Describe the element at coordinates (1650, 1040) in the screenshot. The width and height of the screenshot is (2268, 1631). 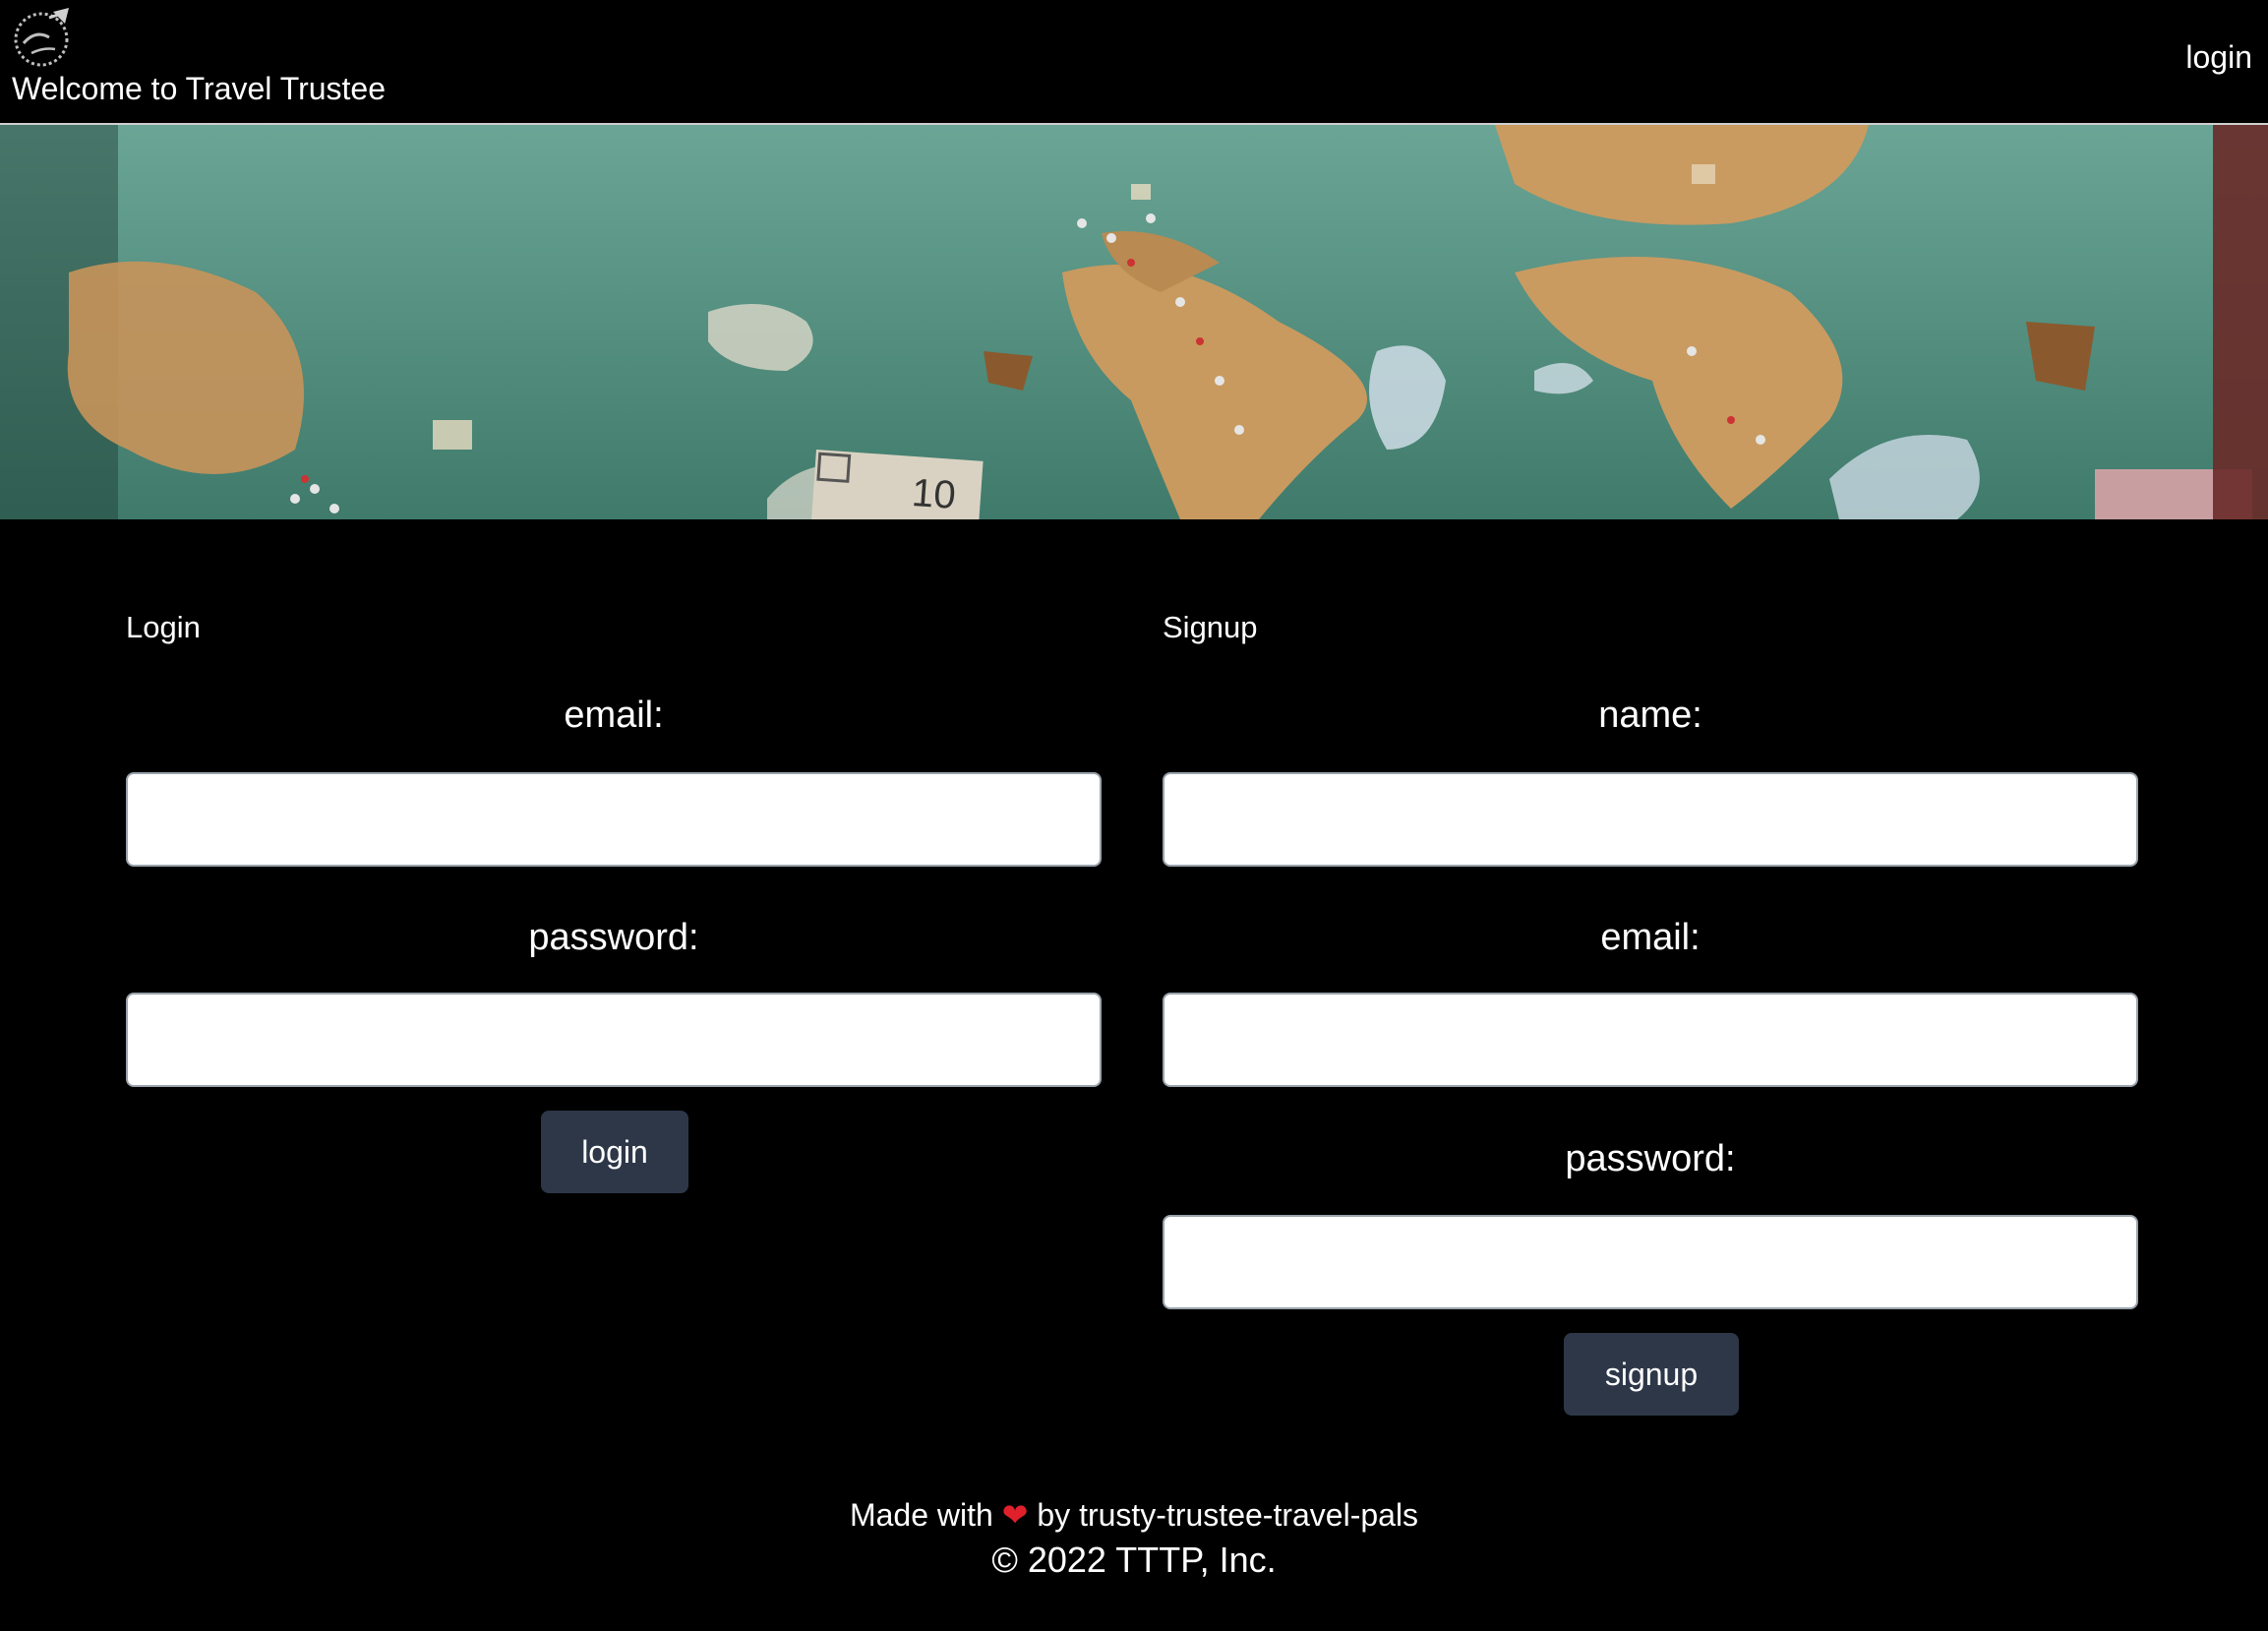
I see `signup-email-input` at that location.